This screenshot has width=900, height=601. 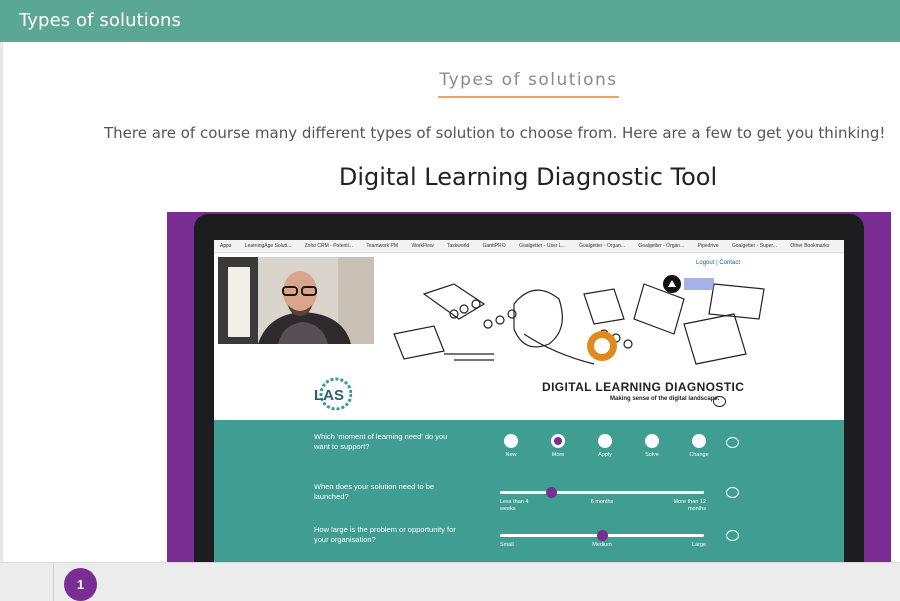 What do you see at coordinates (80, 584) in the screenshot?
I see `page-number-badge: 1` at bounding box center [80, 584].